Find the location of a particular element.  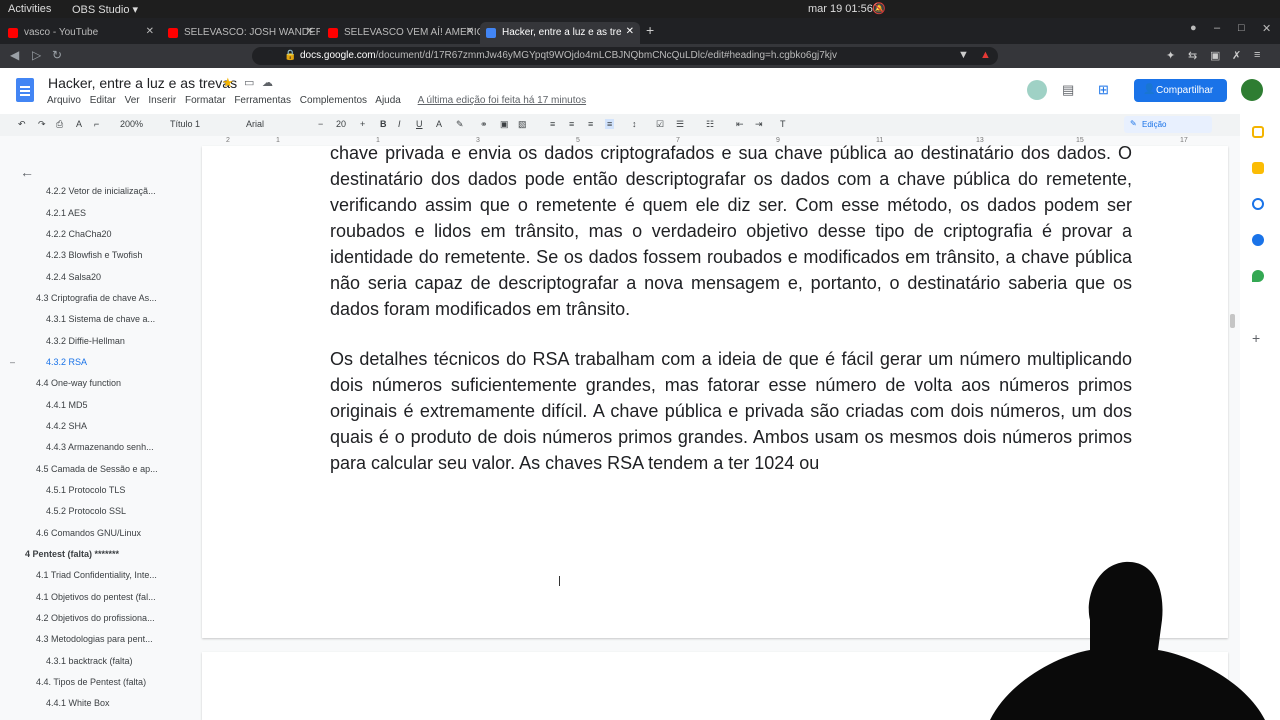

align-left-icon: ≡ is located at coordinates (552, 124).